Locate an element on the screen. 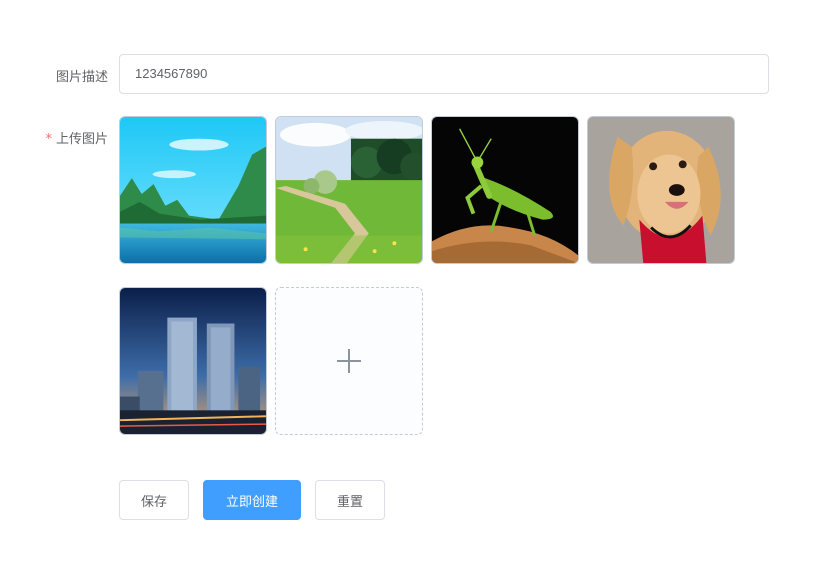  create-now-button: 立即创建 is located at coordinates (252, 500).